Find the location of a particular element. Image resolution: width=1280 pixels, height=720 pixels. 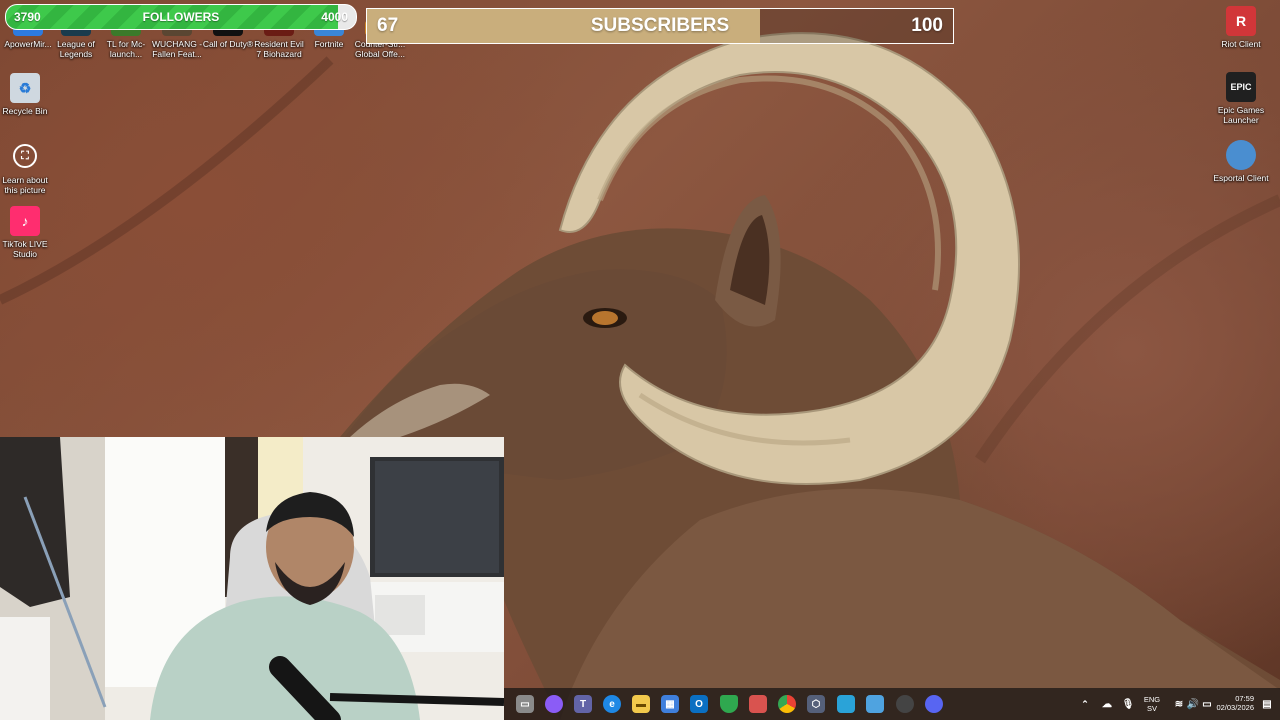

language-top: ENG is located at coordinates (1152, 699).